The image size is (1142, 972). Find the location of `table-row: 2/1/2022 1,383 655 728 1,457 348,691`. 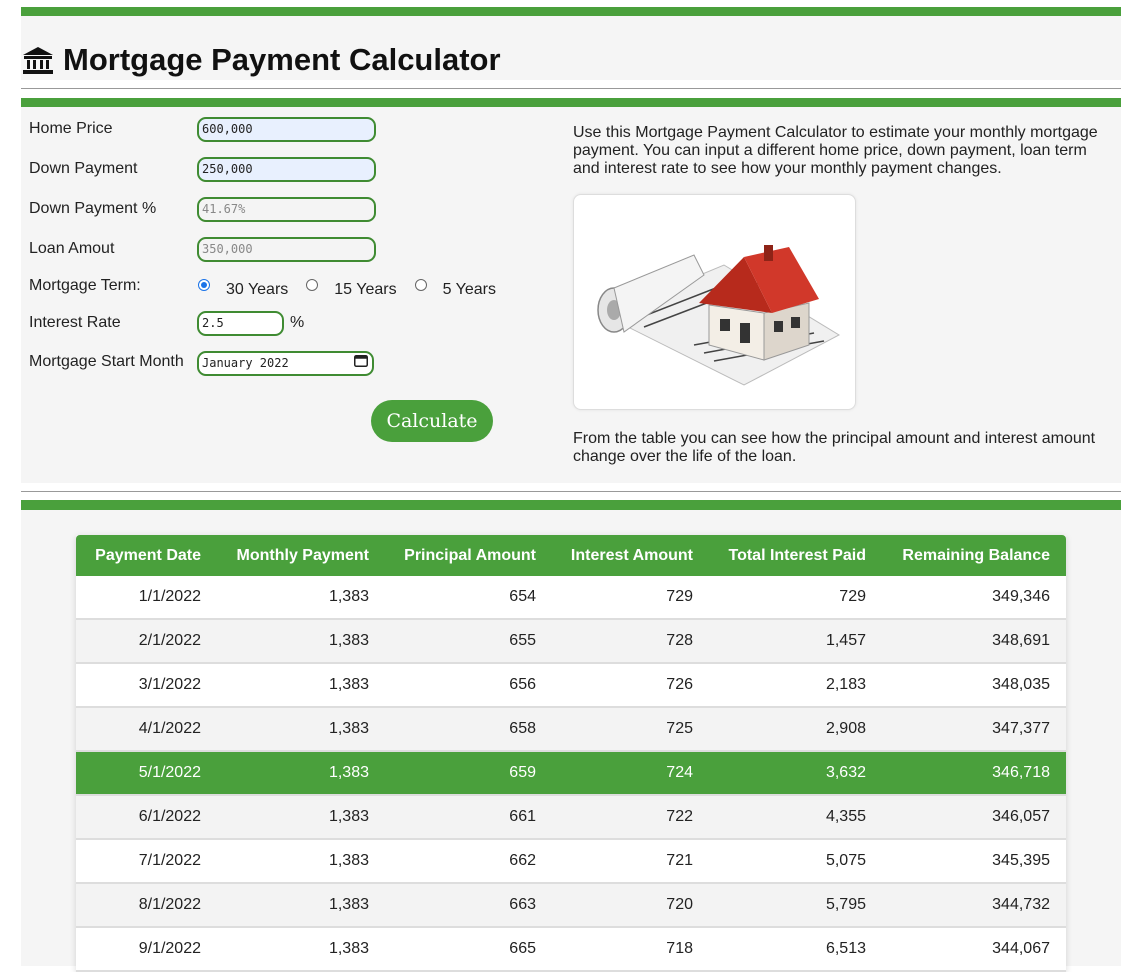

table-row: 2/1/2022 1,383 655 728 1,457 348,691 is located at coordinates (571, 641).